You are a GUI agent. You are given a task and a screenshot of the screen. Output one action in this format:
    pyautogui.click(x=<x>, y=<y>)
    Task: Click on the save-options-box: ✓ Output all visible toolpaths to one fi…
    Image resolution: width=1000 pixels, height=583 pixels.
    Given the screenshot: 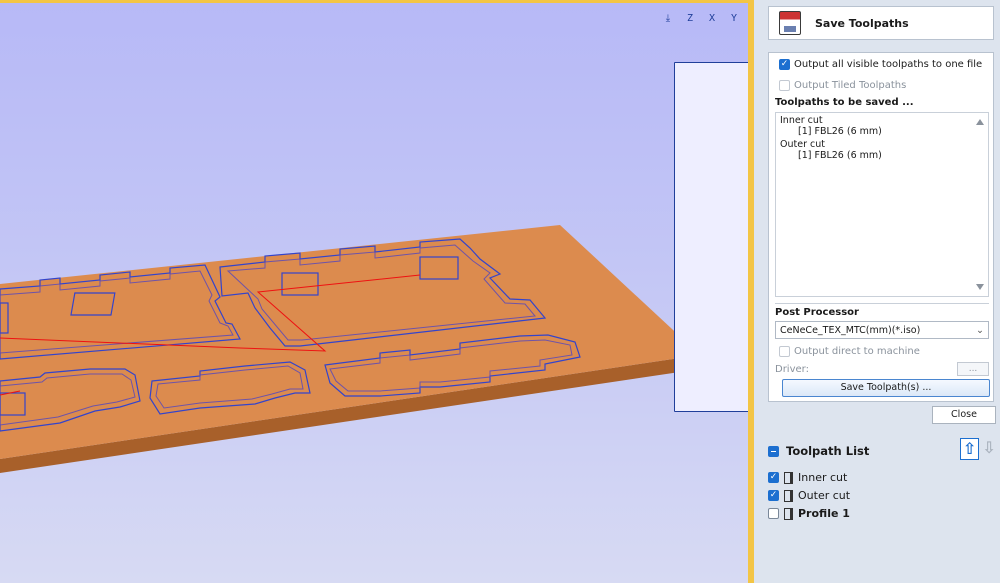 What is the action you would take?
    pyautogui.click(x=881, y=227)
    